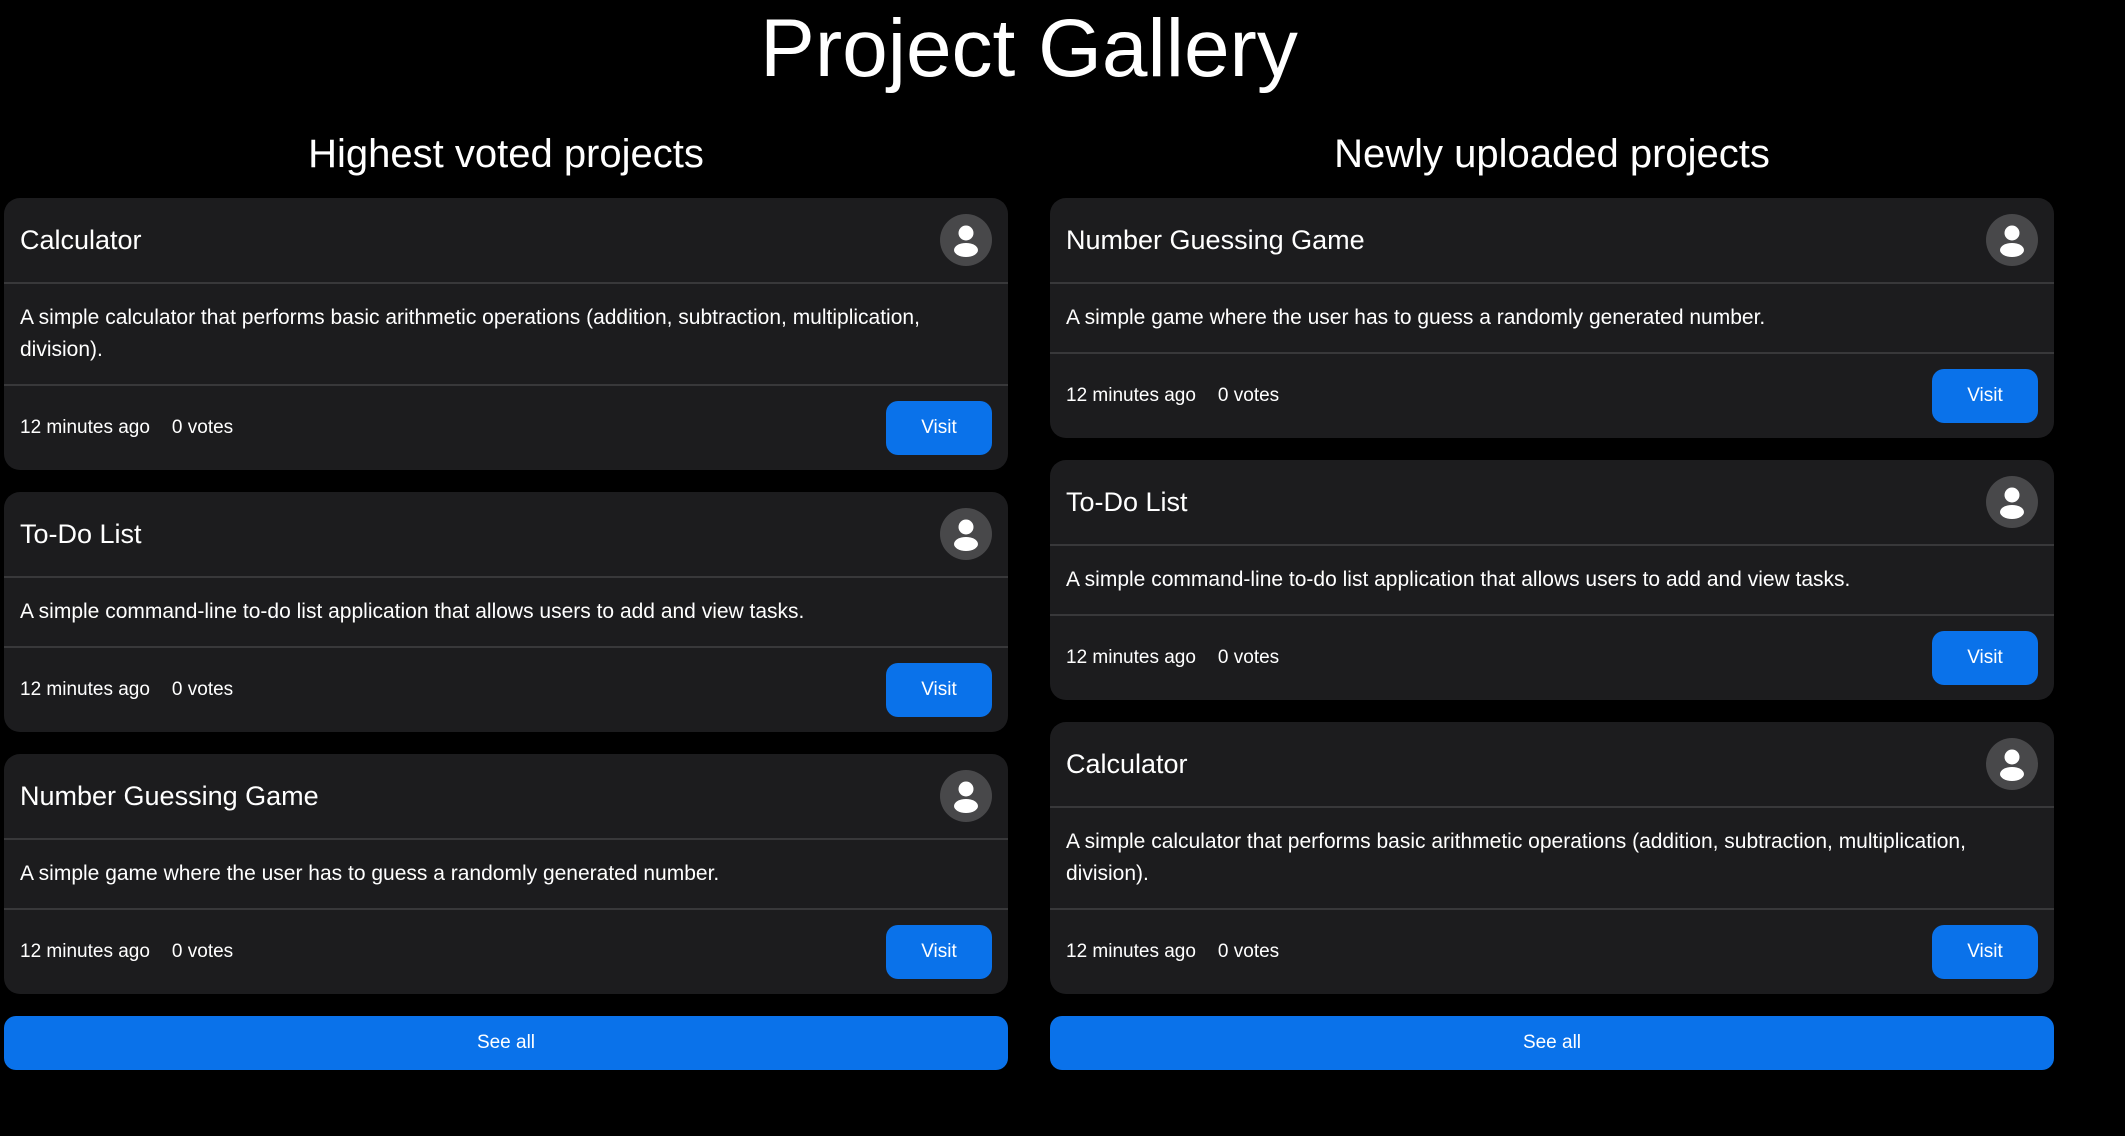  I want to click on newly-uploaded-heading: Newly uploaded projects, so click(1552, 154).